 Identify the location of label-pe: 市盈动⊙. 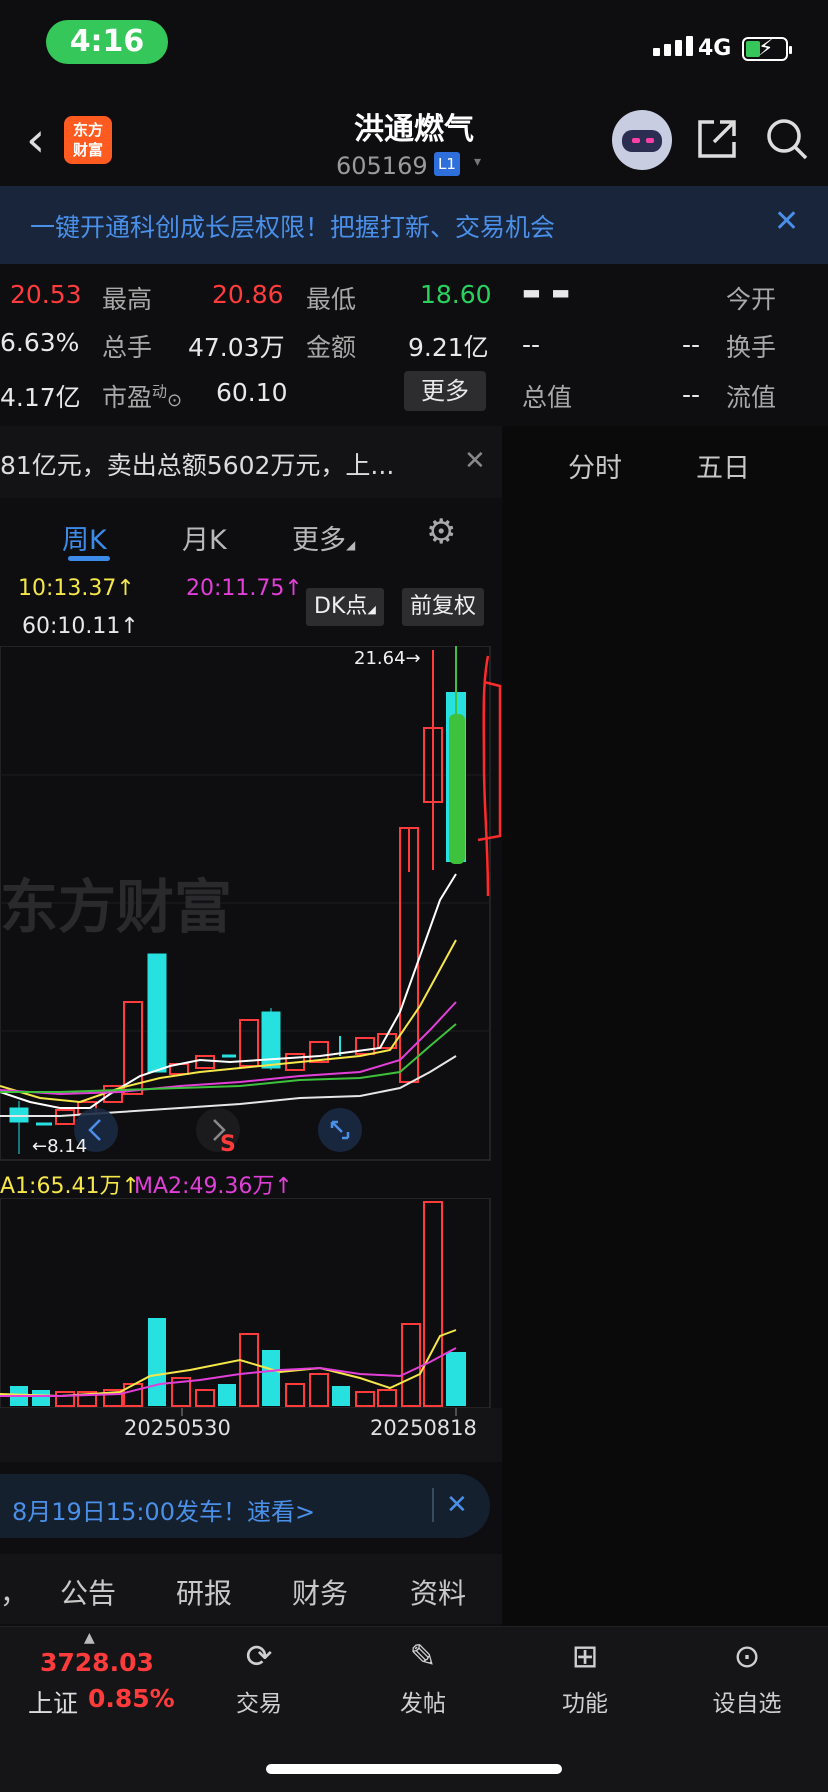
(142, 397).